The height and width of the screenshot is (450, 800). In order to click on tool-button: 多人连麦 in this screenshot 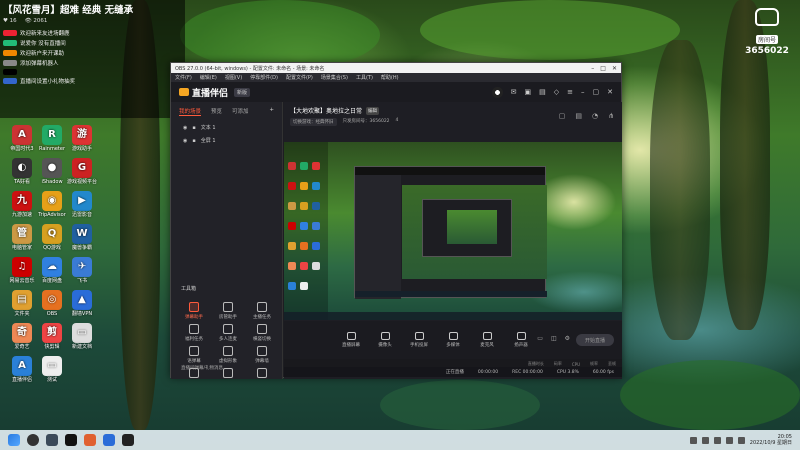, I will do `click(228, 333)`.